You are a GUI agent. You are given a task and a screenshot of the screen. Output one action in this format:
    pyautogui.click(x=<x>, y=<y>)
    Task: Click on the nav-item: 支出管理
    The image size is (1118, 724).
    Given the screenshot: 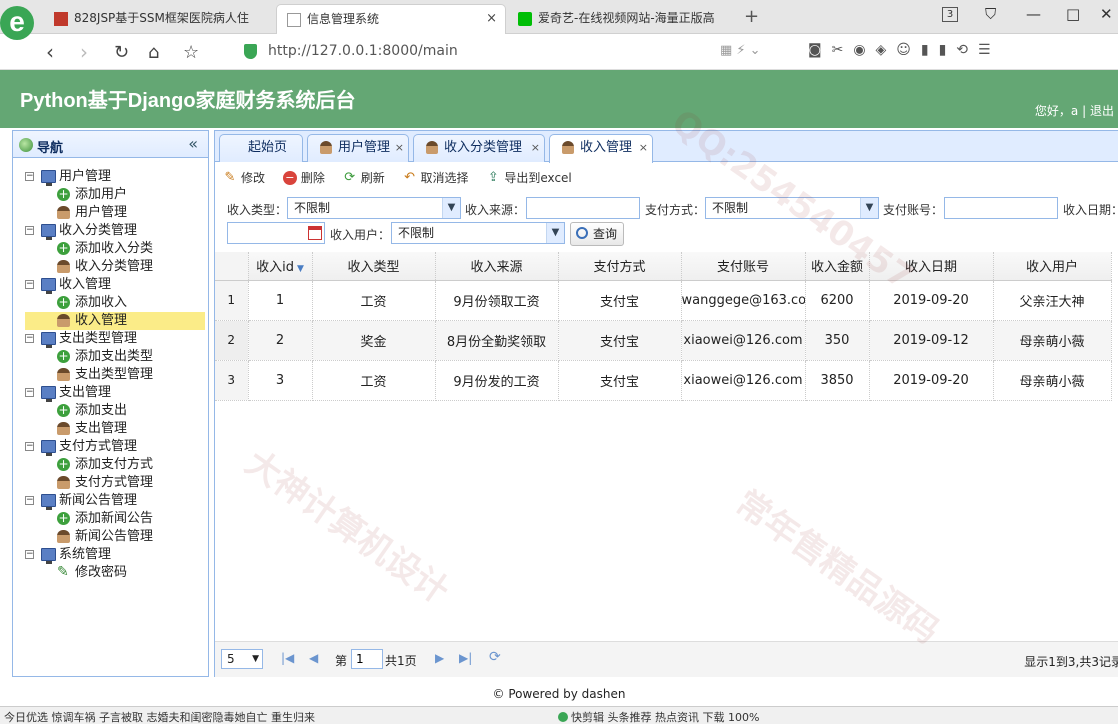 What is the action you would take?
    pyautogui.click(x=115, y=429)
    